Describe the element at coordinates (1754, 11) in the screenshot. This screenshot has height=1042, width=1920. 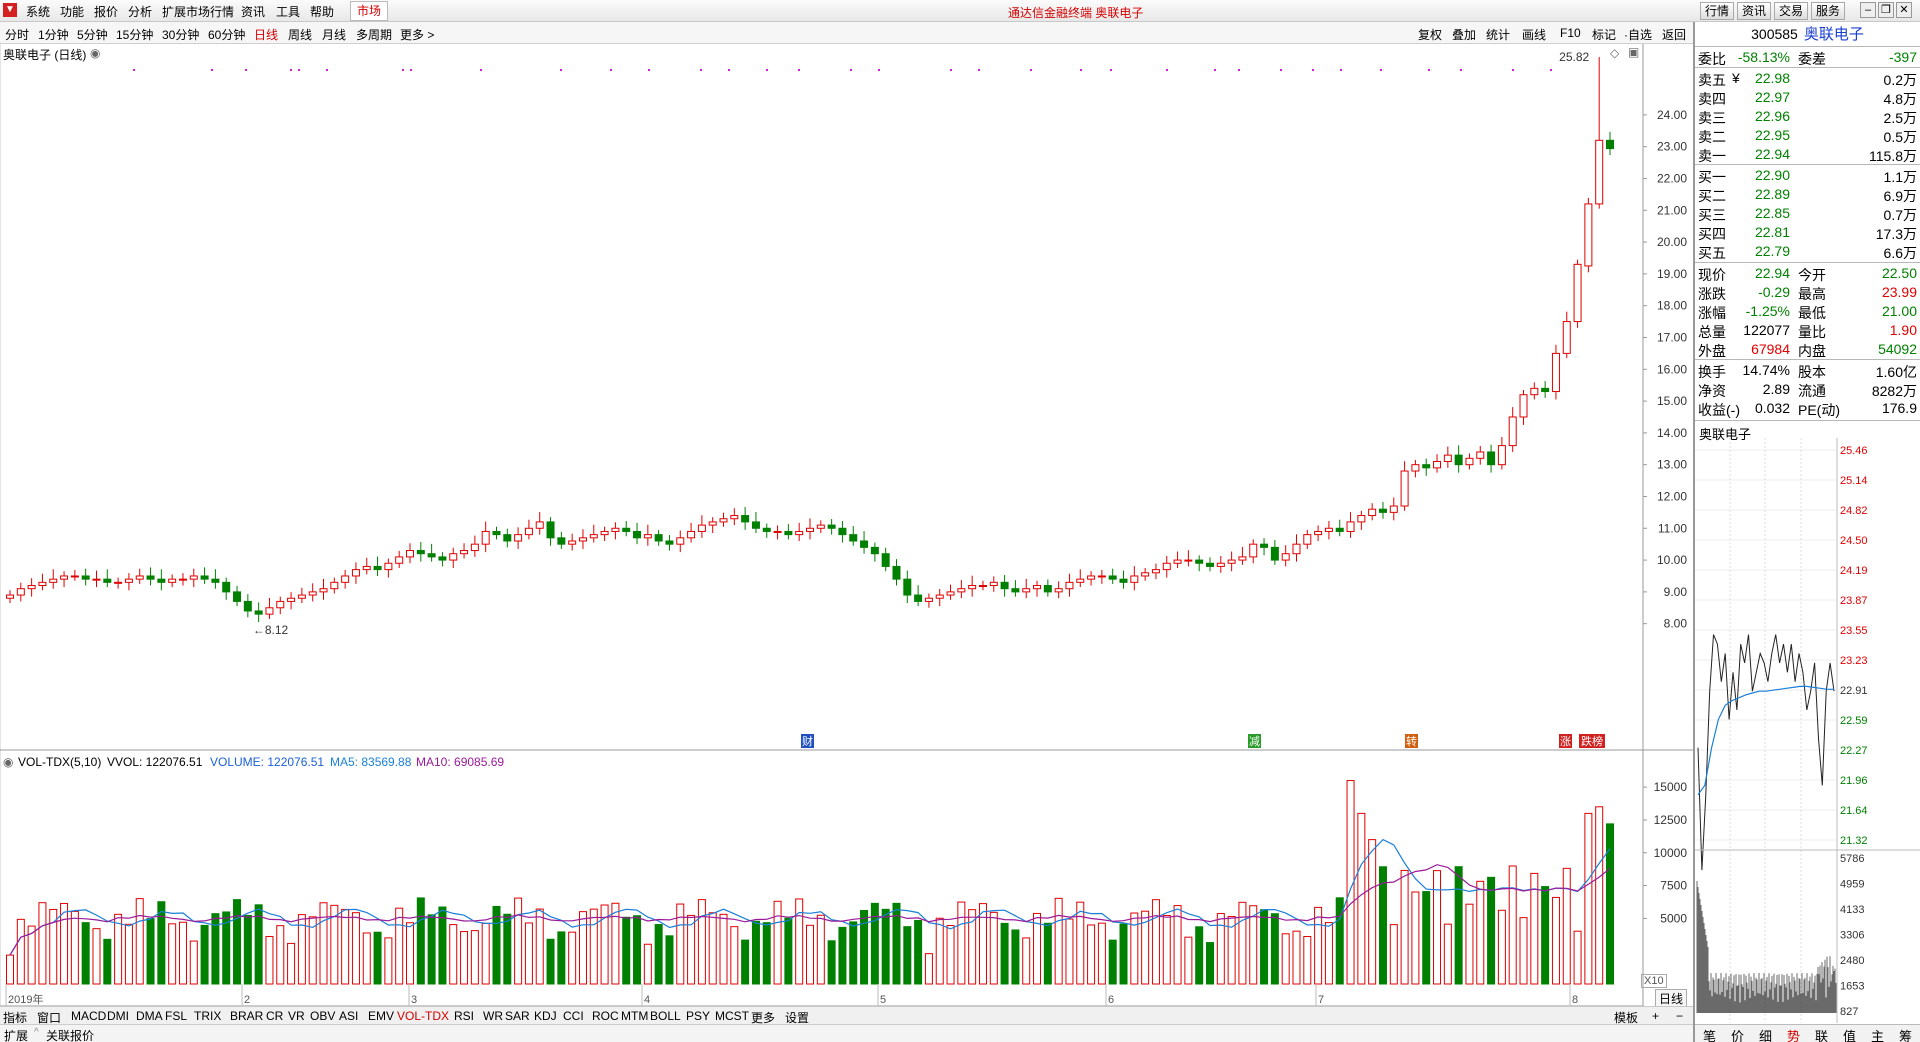
I see `btn-zixun: 资讯` at that location.